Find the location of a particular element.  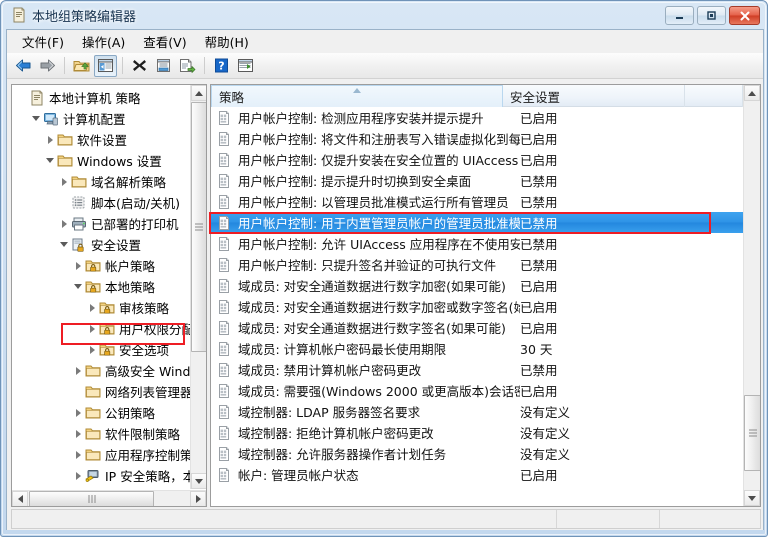

policy-name: 域成员: 对安全通道数据进行数字加密或数字签名(始终) is located at coordinates (379, 307).